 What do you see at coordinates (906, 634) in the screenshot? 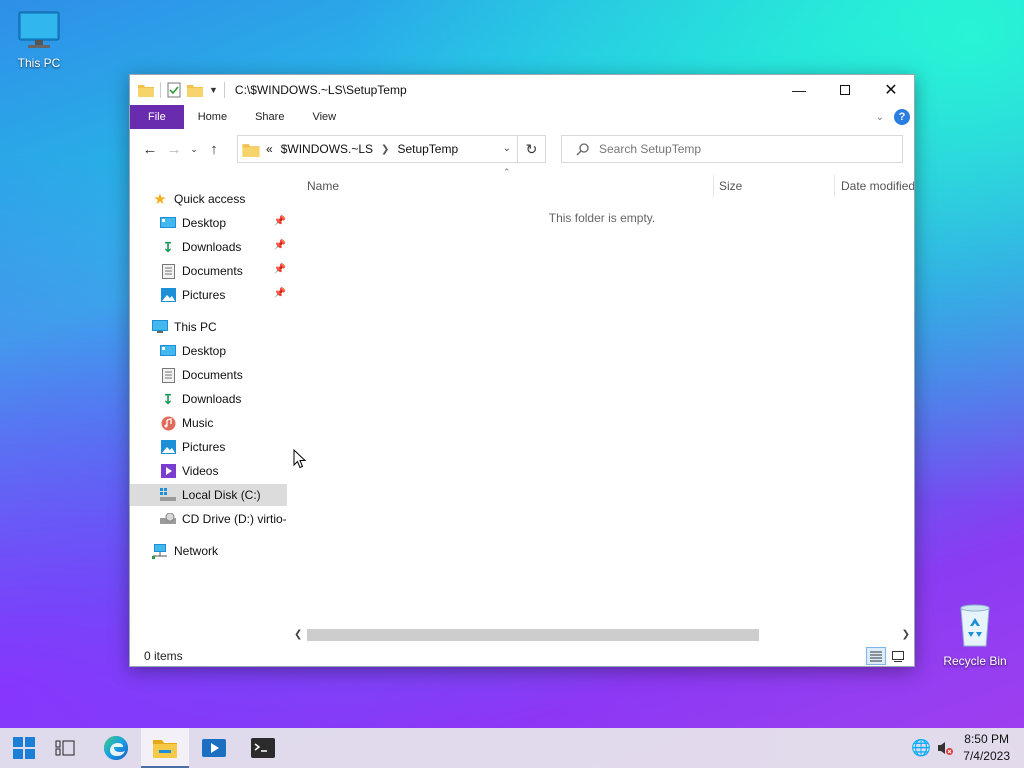
I see `scroll-right-icon: ❯` at bounding box center [906, 634].